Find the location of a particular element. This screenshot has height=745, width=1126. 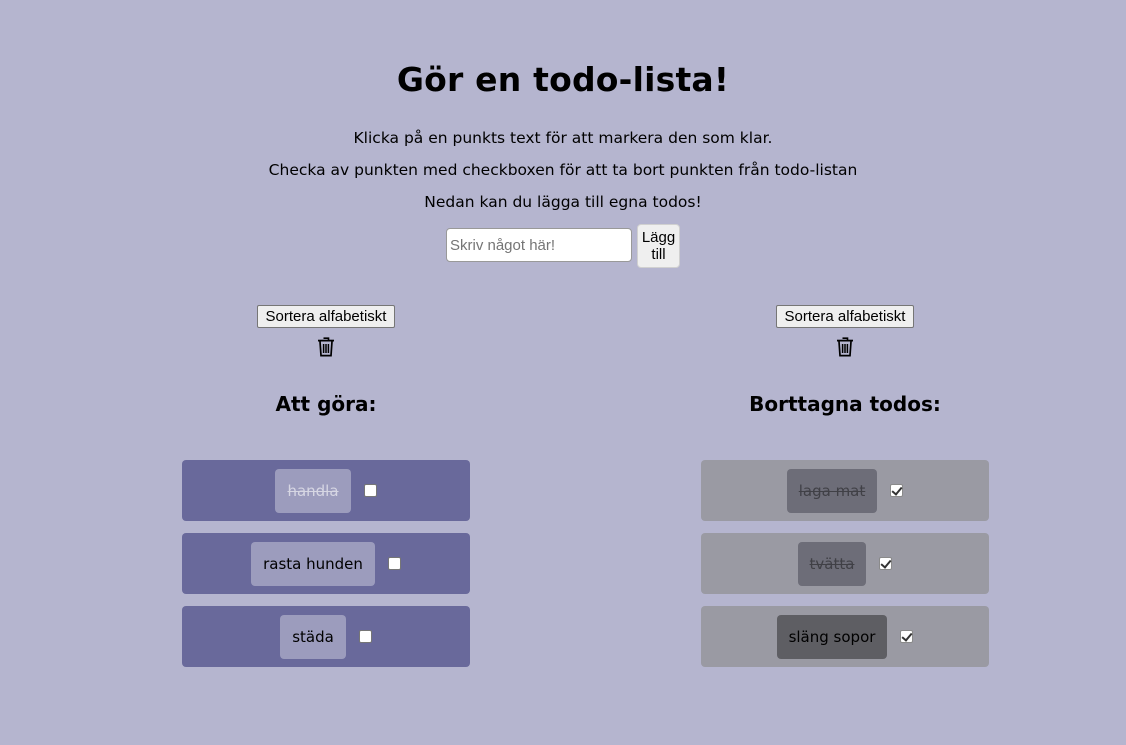

todo-list: handla rasta hunden städa is located at coordinates (326, 569).